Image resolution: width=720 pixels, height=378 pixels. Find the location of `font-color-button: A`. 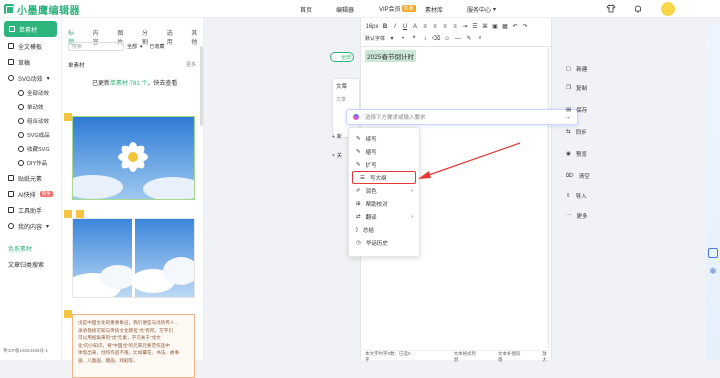

font-color-button: A is located at coordinates (415, 27).